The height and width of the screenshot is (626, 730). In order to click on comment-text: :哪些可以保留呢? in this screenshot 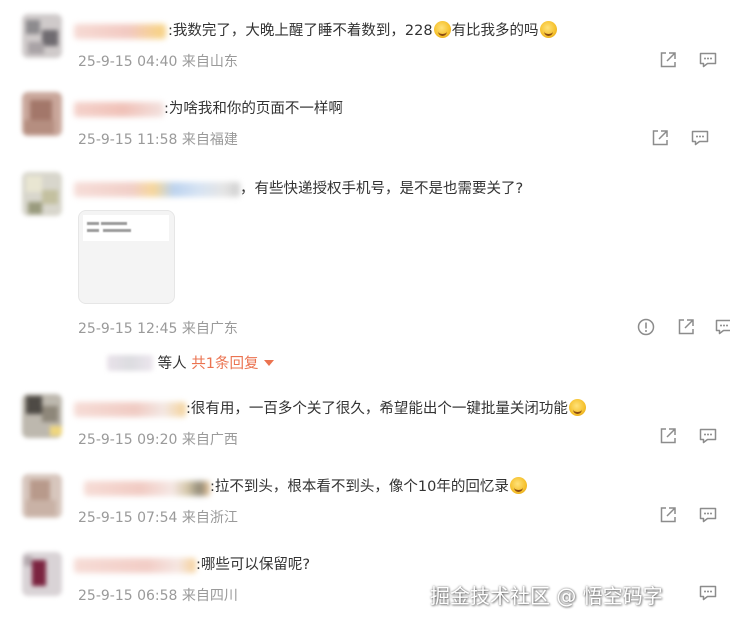, I will do `click(253, 565)`.